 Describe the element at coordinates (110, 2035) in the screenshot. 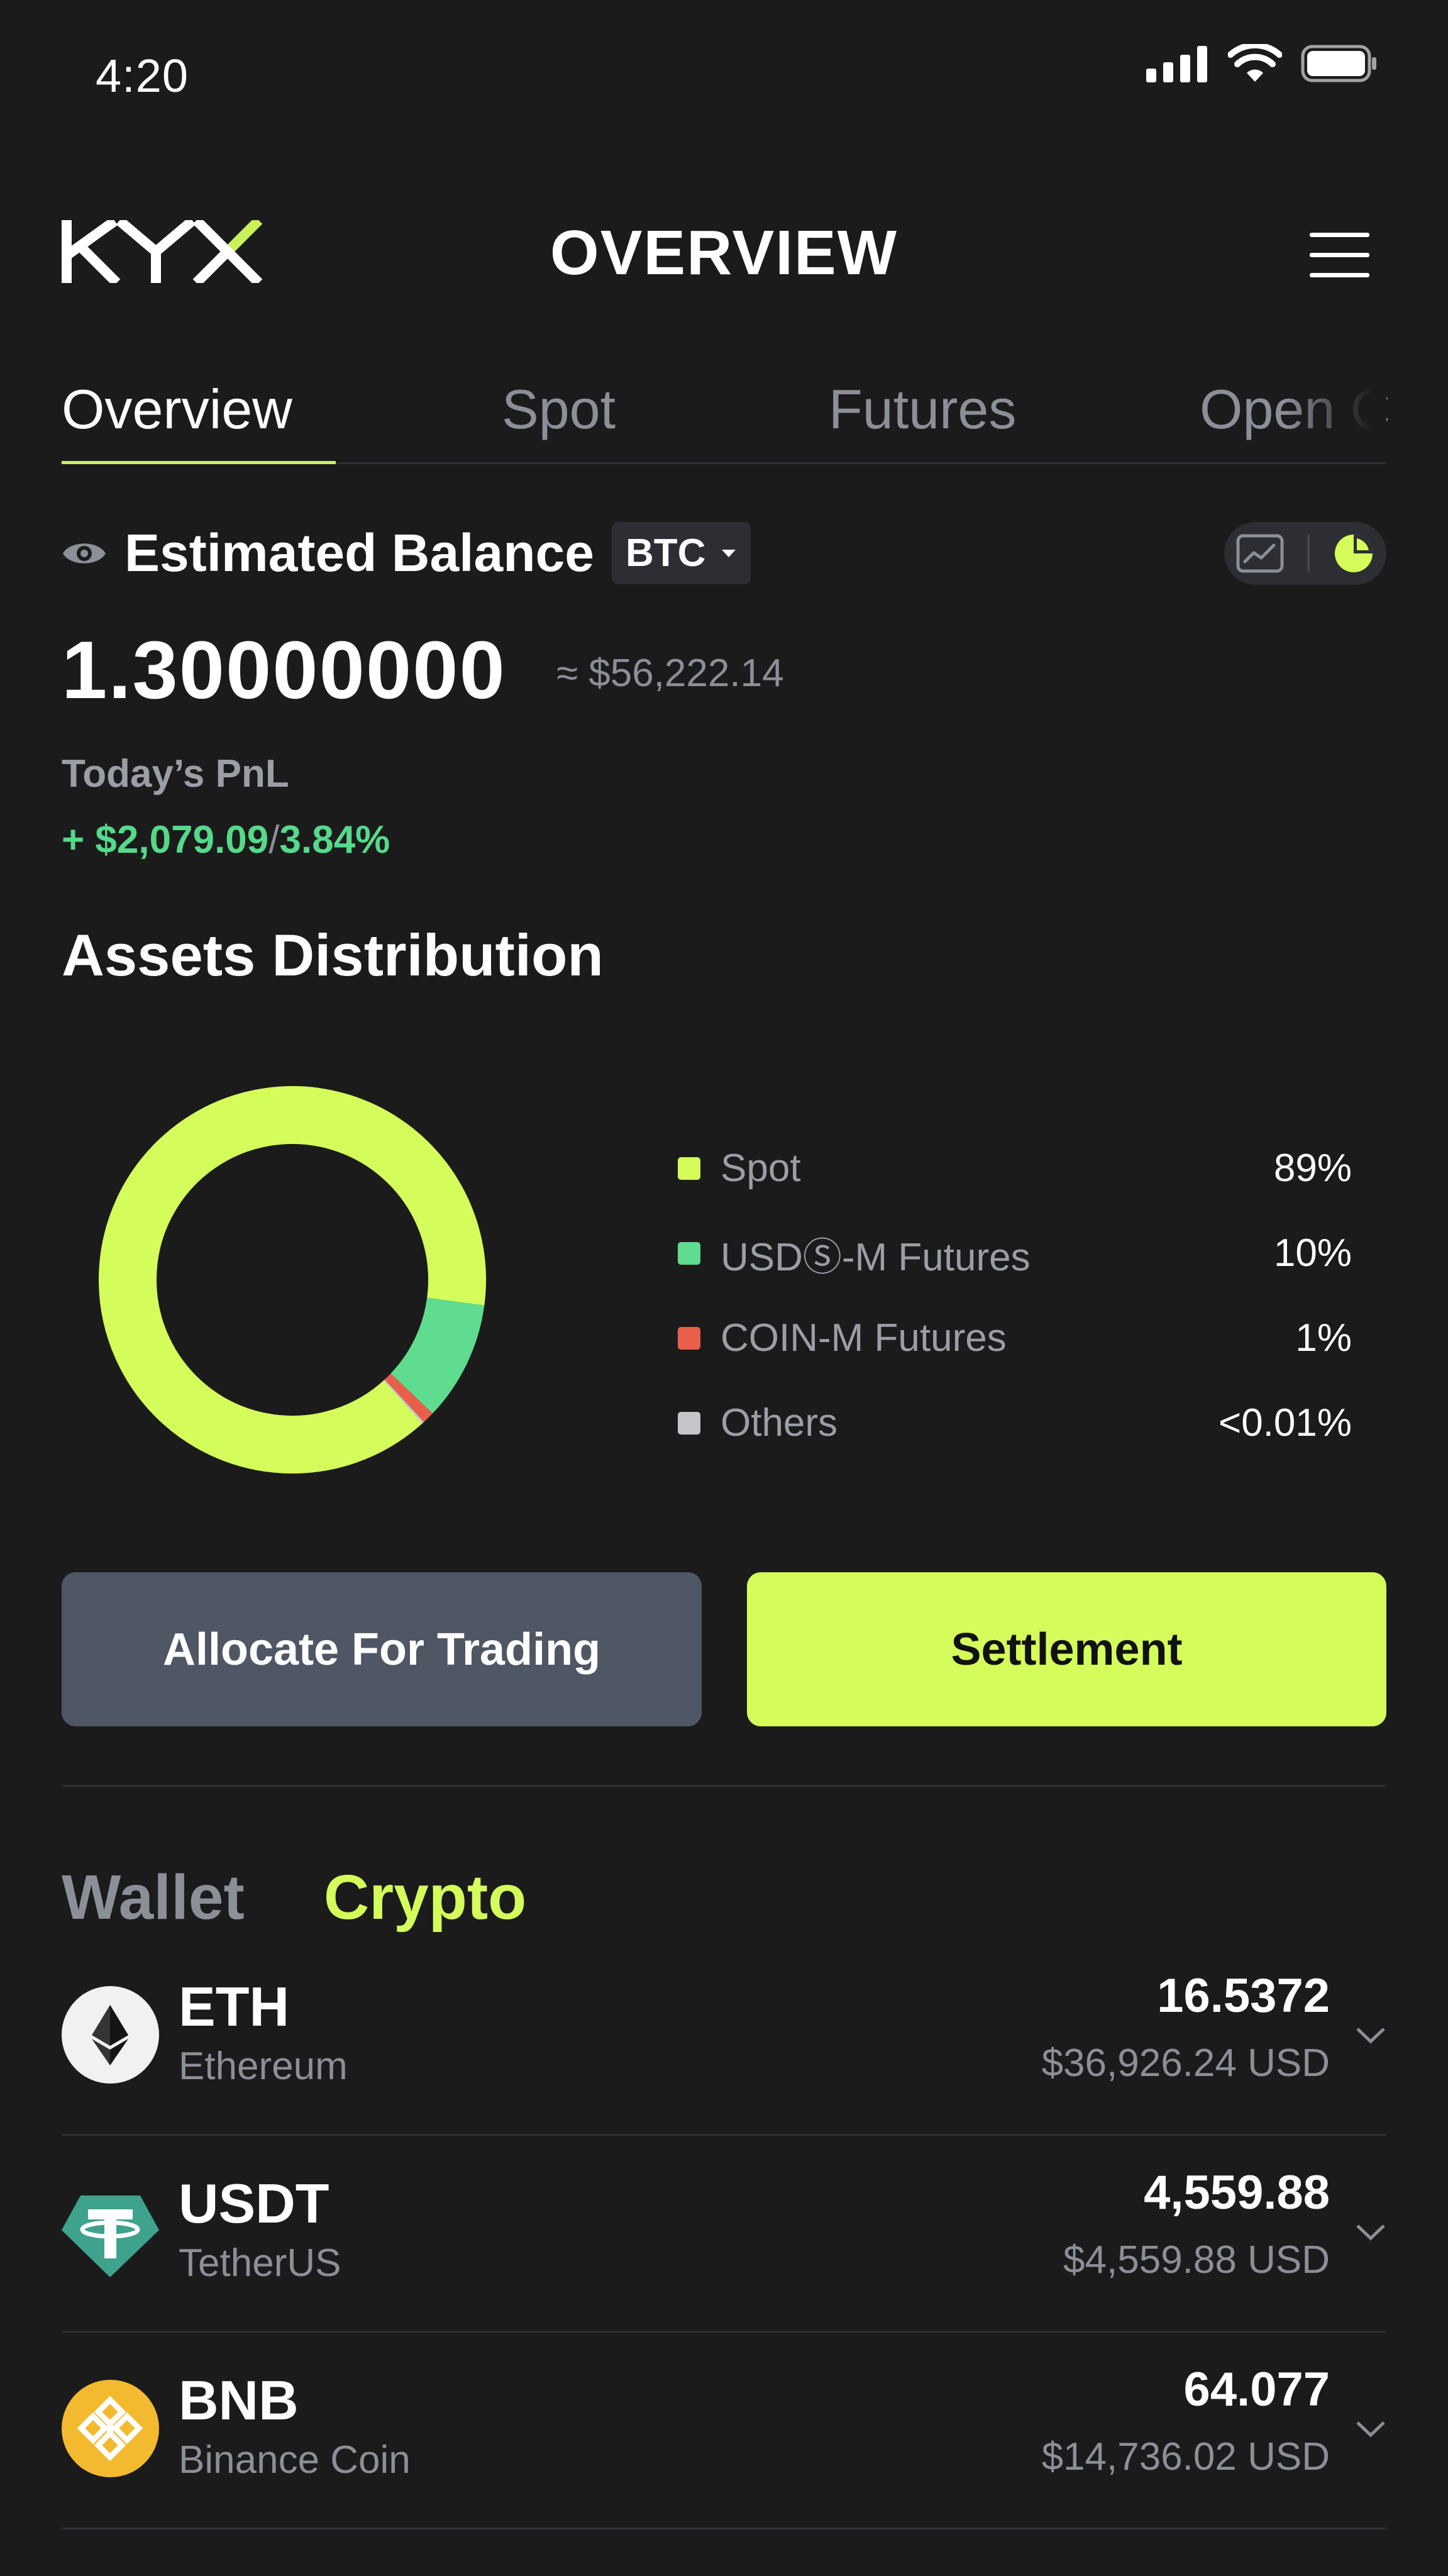

I see `ethereum-icon` at that location.